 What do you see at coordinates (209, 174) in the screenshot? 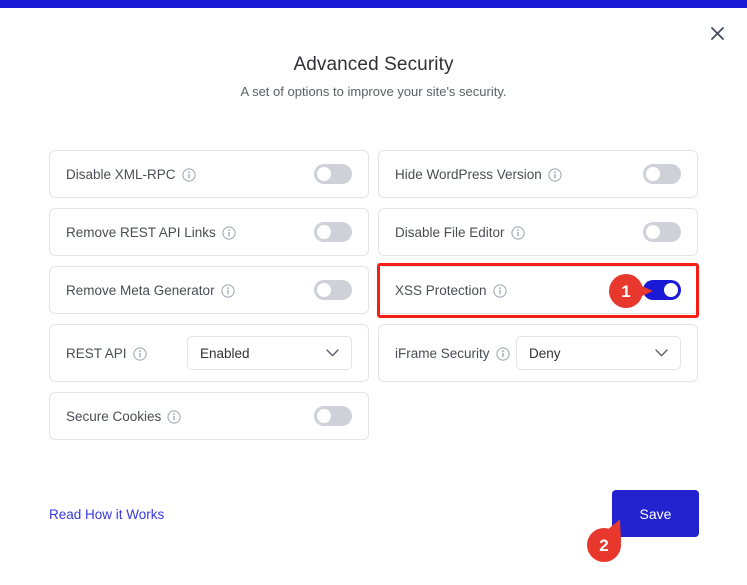
I see `option-row-disable-xml-rpc: Disable XML-RPC` at bounding box center [209, 174].